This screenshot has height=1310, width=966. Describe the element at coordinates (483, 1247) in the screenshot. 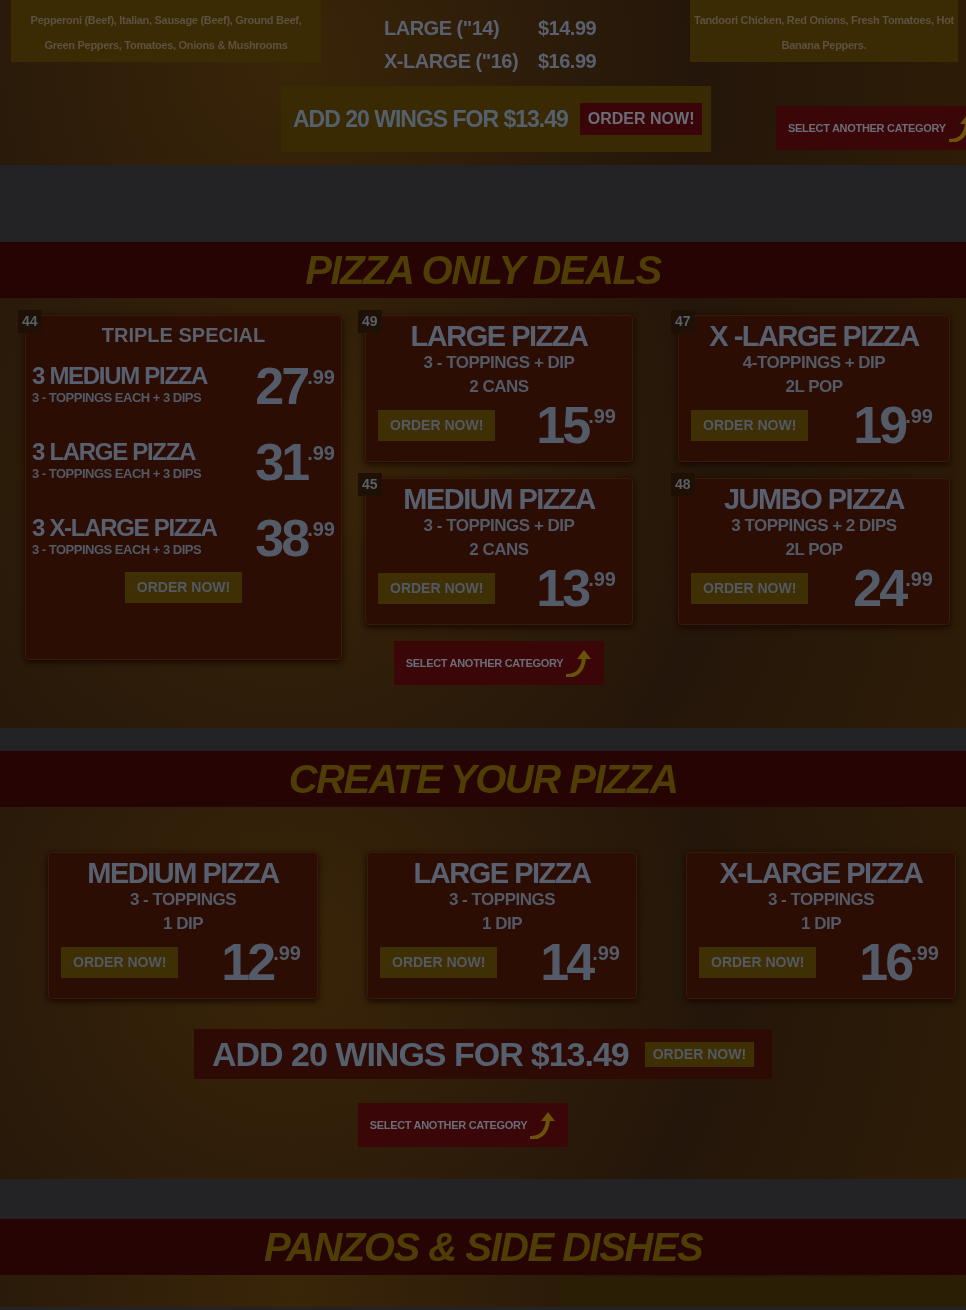

I see `section-title: PANZOS & SIDE DISHES` at that location.